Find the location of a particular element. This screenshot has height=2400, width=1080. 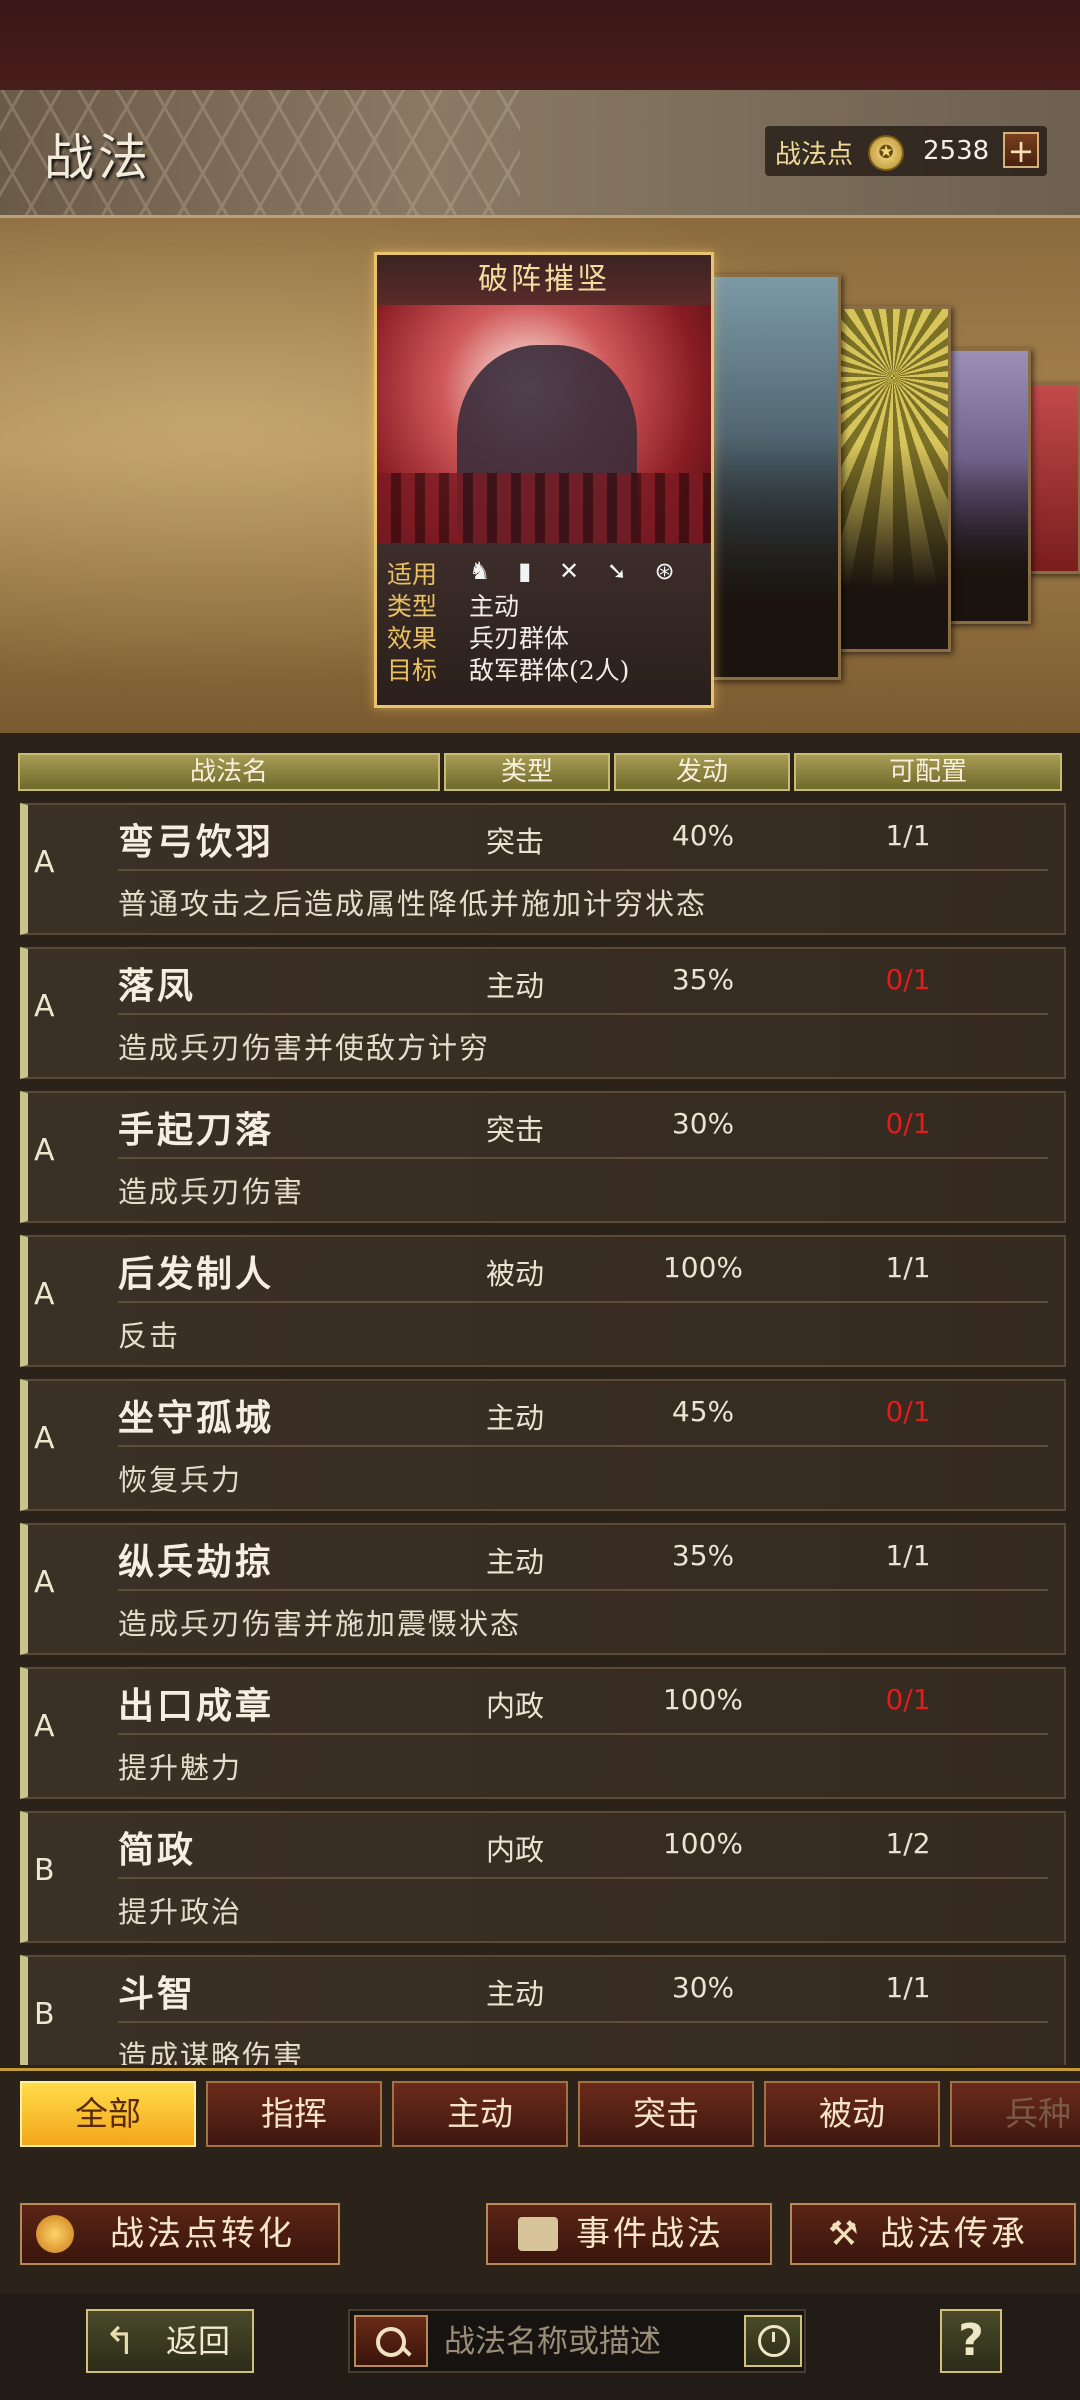

tab-command: 指挥 is located at coordinates (294, 2114).